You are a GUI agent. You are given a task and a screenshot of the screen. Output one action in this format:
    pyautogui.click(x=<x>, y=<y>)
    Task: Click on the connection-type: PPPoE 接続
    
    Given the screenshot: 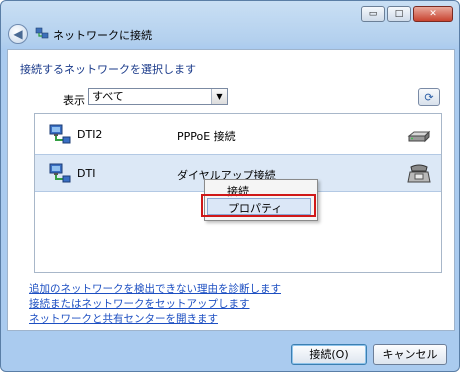 What is the action you would take?
    pyautogui.click(x=206, y=136)
    